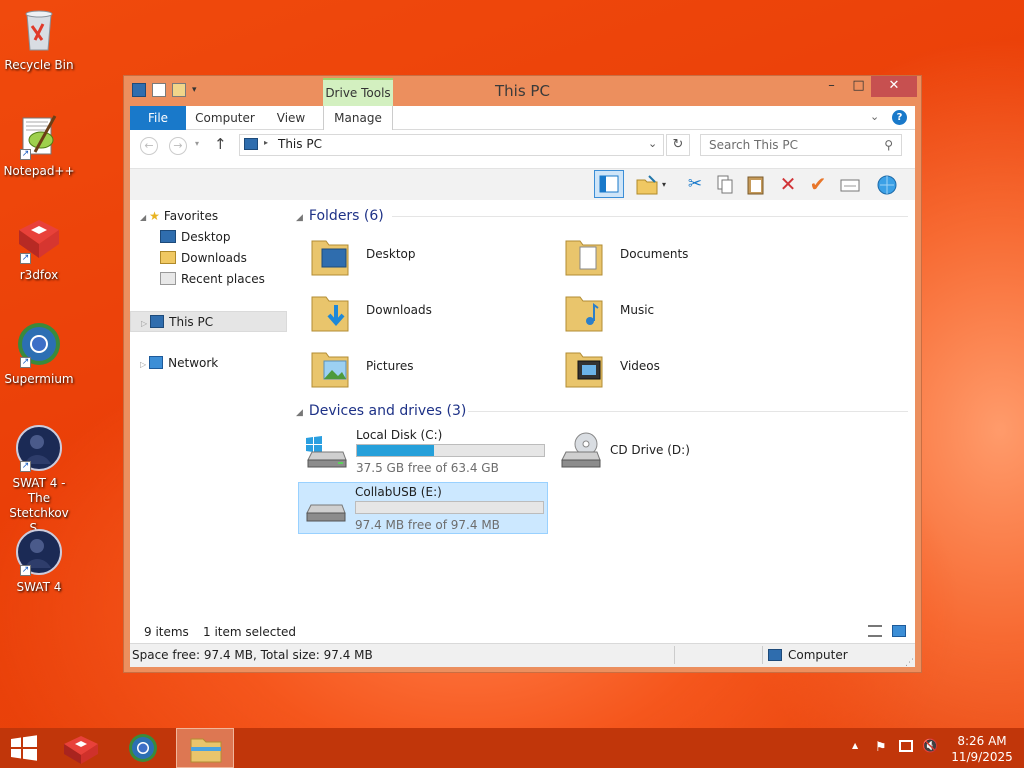 The width and height of the screenshot is (1024, 768). I want to click on network-status-icon, so click(906, 746).